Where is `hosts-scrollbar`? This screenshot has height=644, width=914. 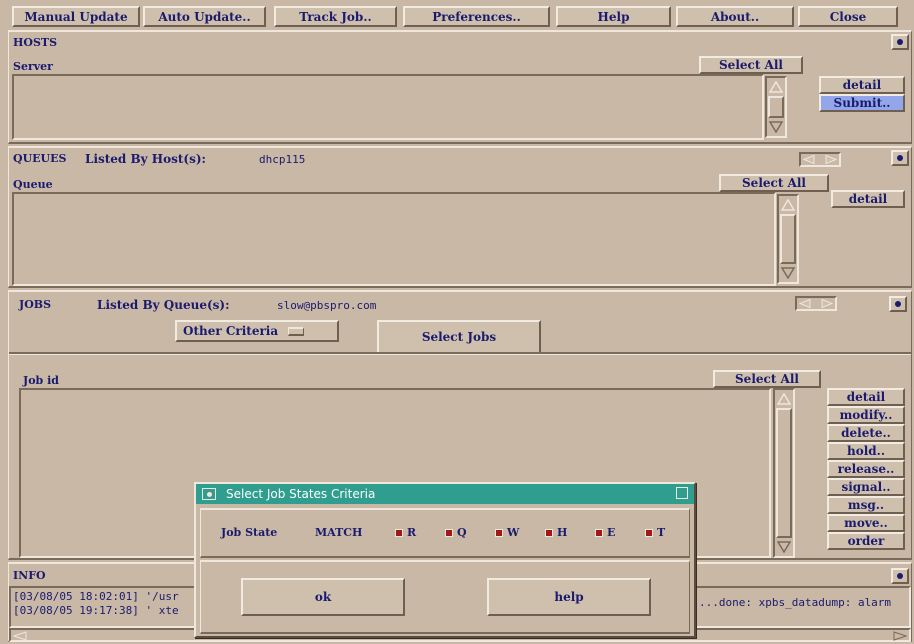
hosts-scrollbar is located at coordinates (776, 107).